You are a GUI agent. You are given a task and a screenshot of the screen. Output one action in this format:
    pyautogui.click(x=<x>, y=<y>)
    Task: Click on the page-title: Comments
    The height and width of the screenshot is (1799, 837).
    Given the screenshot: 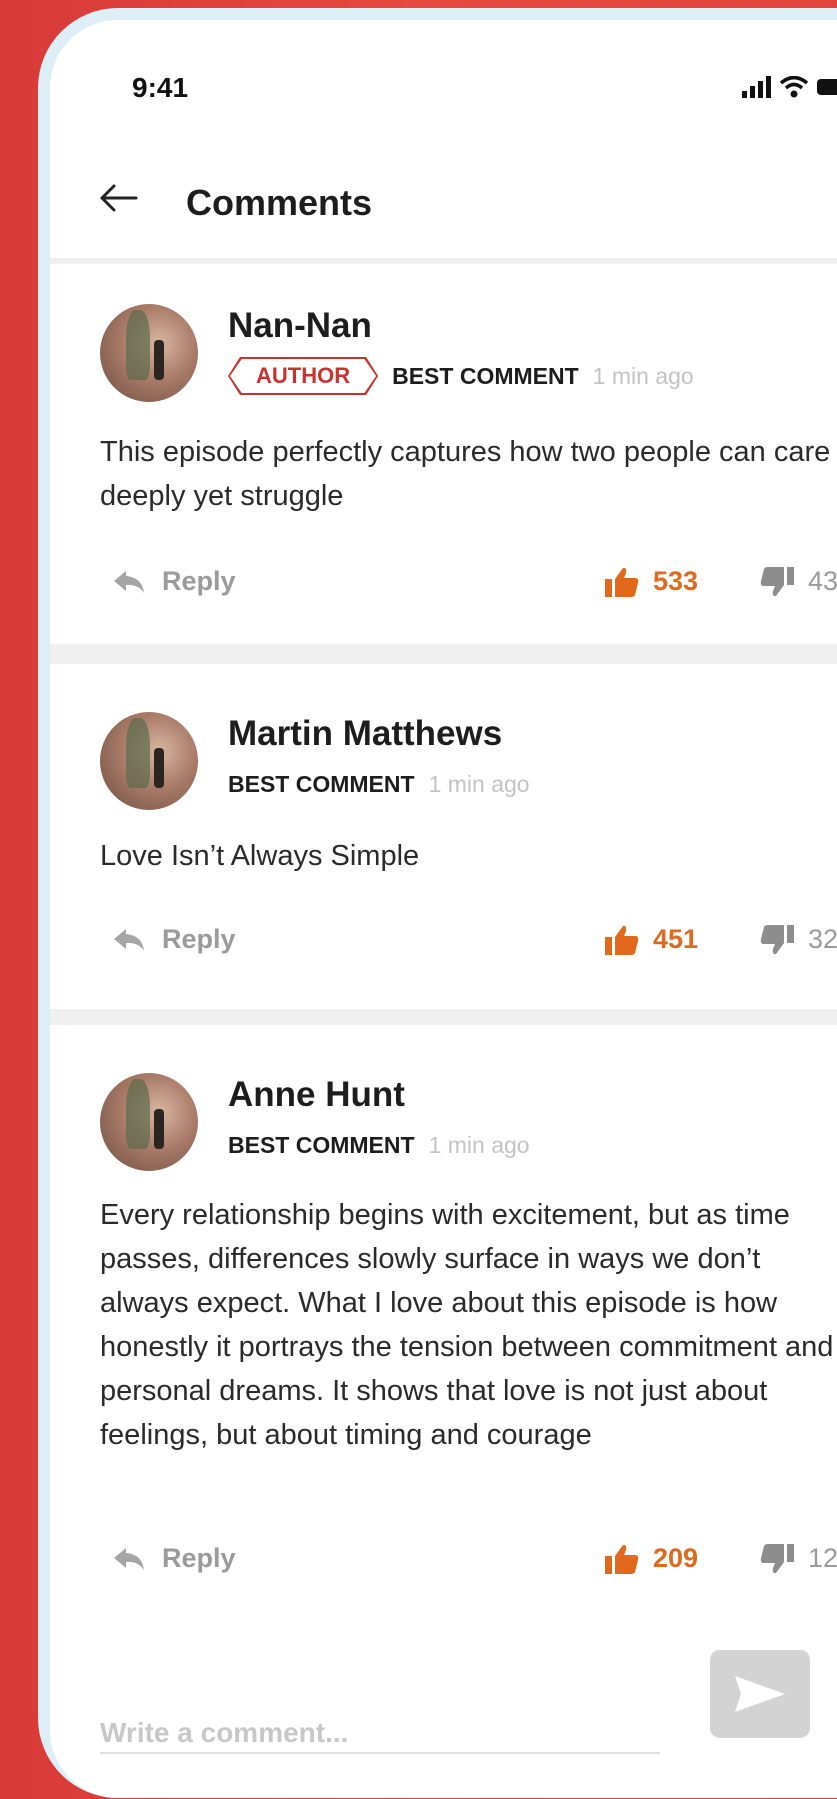 What is the action you would take?
    pyautogui.click(x=279, y=202)
    